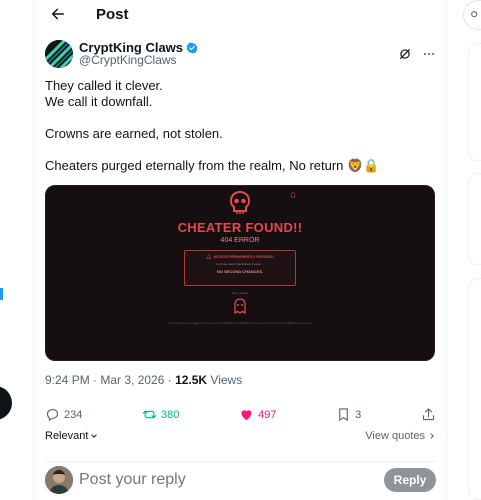 Image resolution: width=481 pixels, height=500 pixels. Describe the element at coordinates (293, 195) in the screenshot. I see `ghost-small-icon` at that location.